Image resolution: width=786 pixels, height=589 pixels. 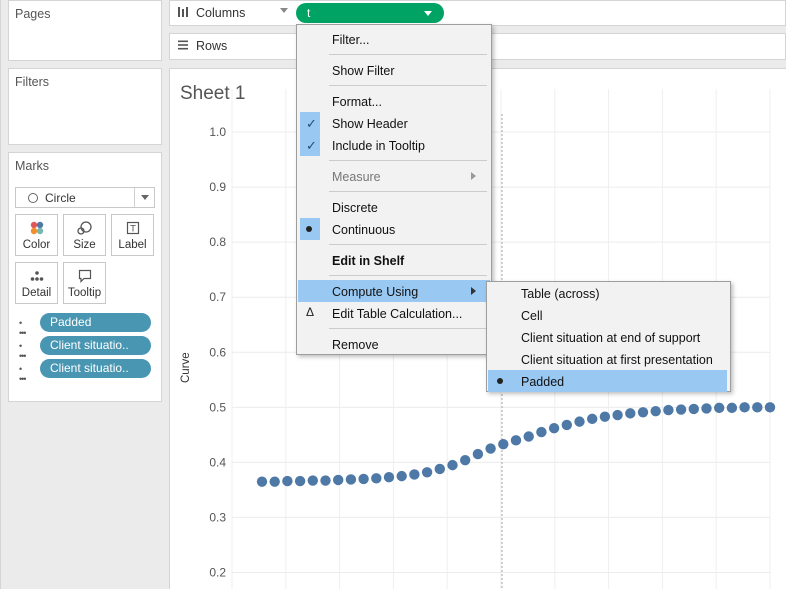 I want to click on label-button: T Label, so click(x=132, y=235).